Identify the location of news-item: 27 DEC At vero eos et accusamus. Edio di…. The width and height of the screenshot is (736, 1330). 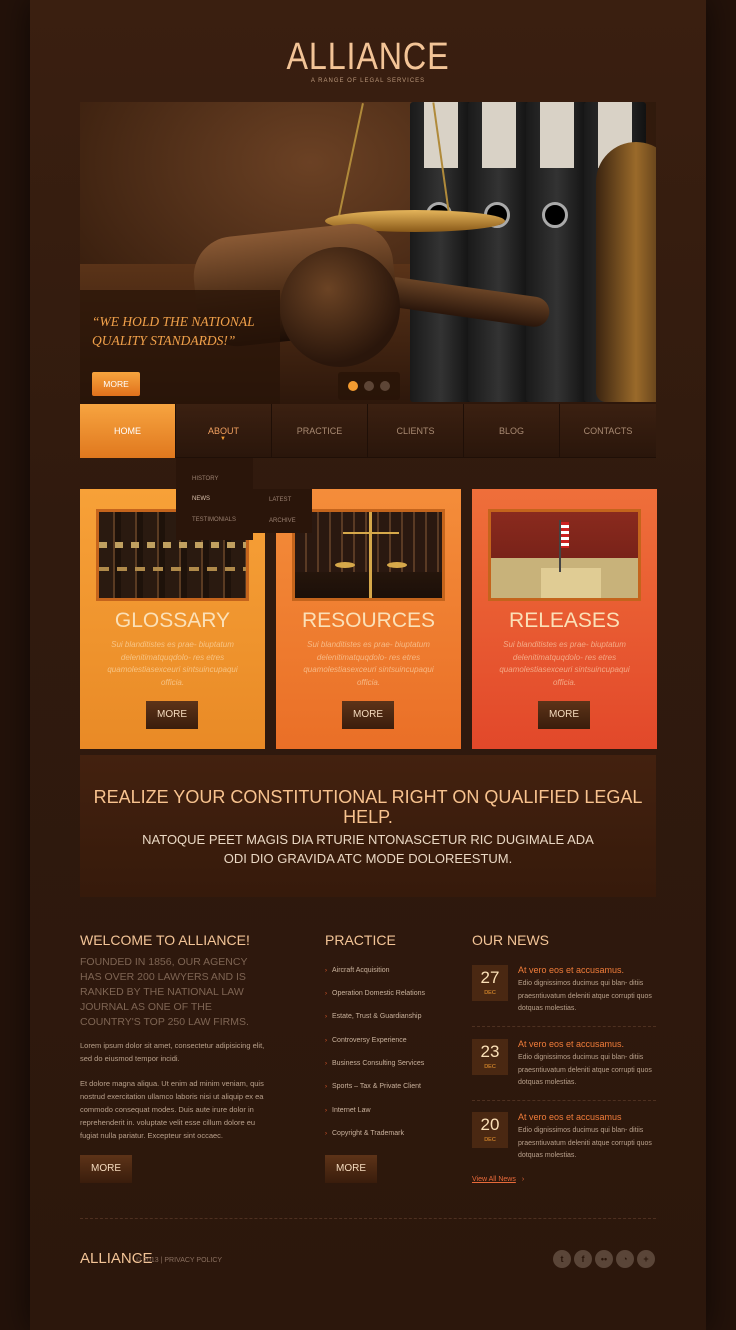
(564, 997).